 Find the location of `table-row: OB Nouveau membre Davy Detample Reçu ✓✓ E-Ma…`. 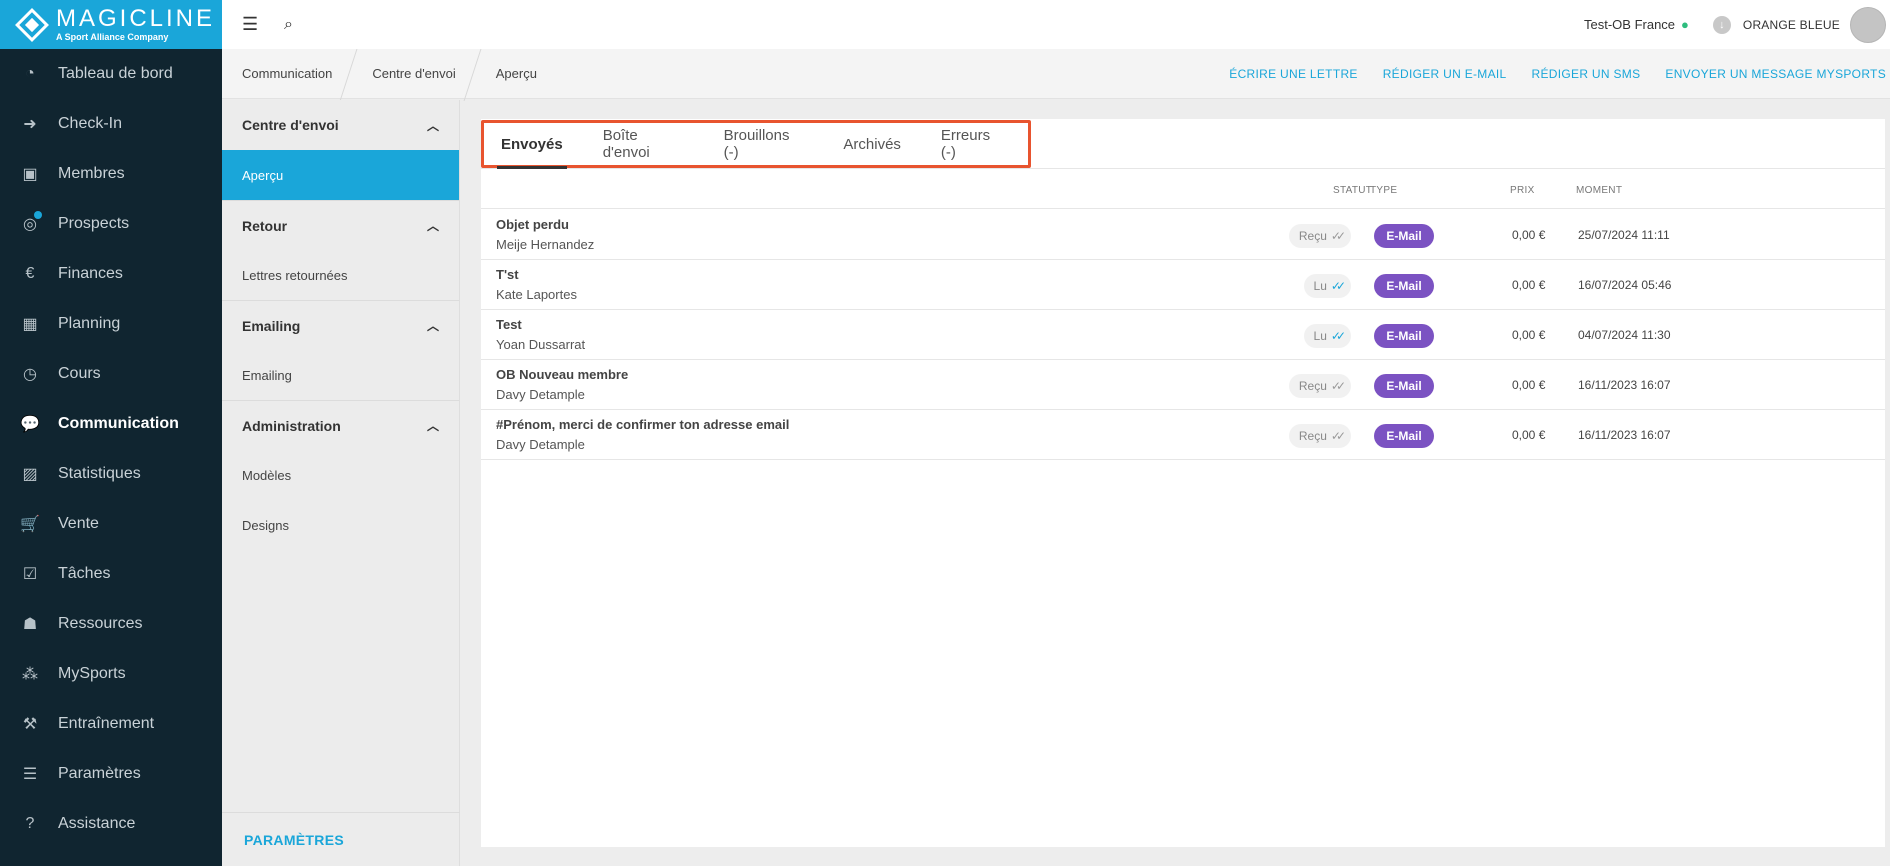

table-row: OB Nouveau membre Davy Detample Reçu ✓✓ E-Ma… is located at coordinates (1183, 385).